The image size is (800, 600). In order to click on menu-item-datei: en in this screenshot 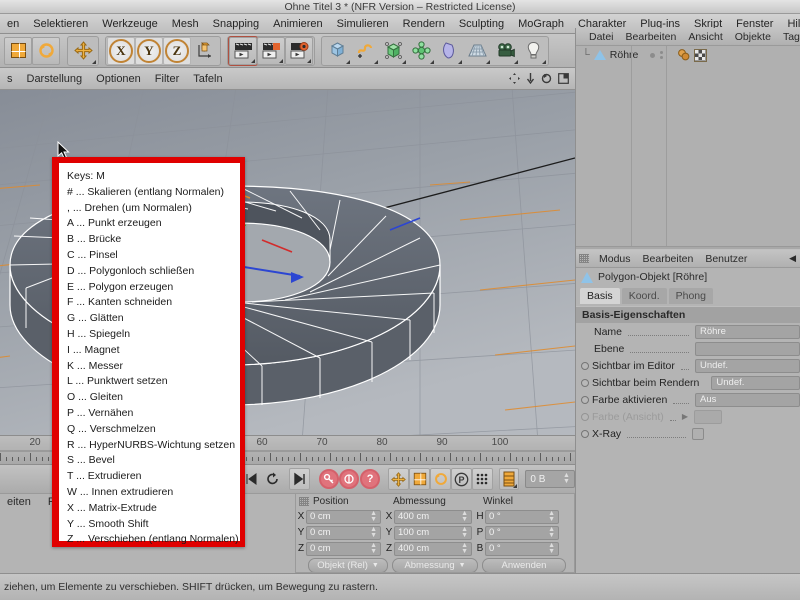, I will do `click(13, 23)`.